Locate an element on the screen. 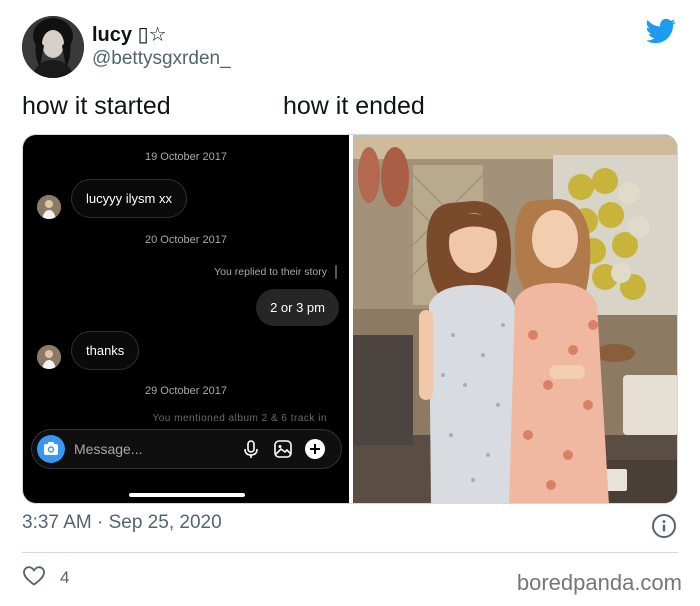 This screenshot has height=606, width=700. caption-how-it-ended: how it ended is located at coordinates (354, 106).